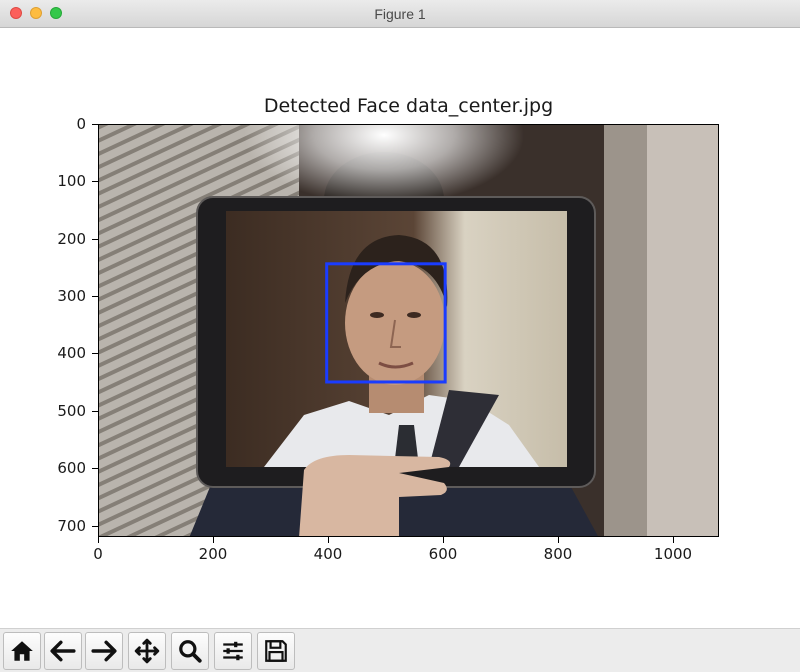  What do you see at coordinates (408, 106) in the screenshot?
I see `plot-title: Detected Face data_center.jpg` at bounding box center [408, 106].